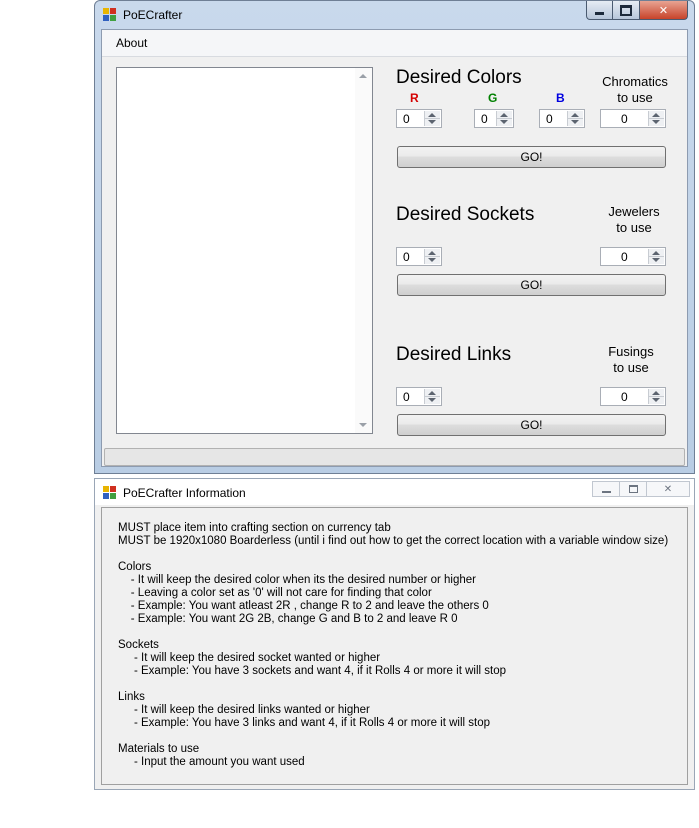 Image resolution: width=699 pixels, height=828 pixels. I want to click on window-title: PoECrafter, so click(153, 15).